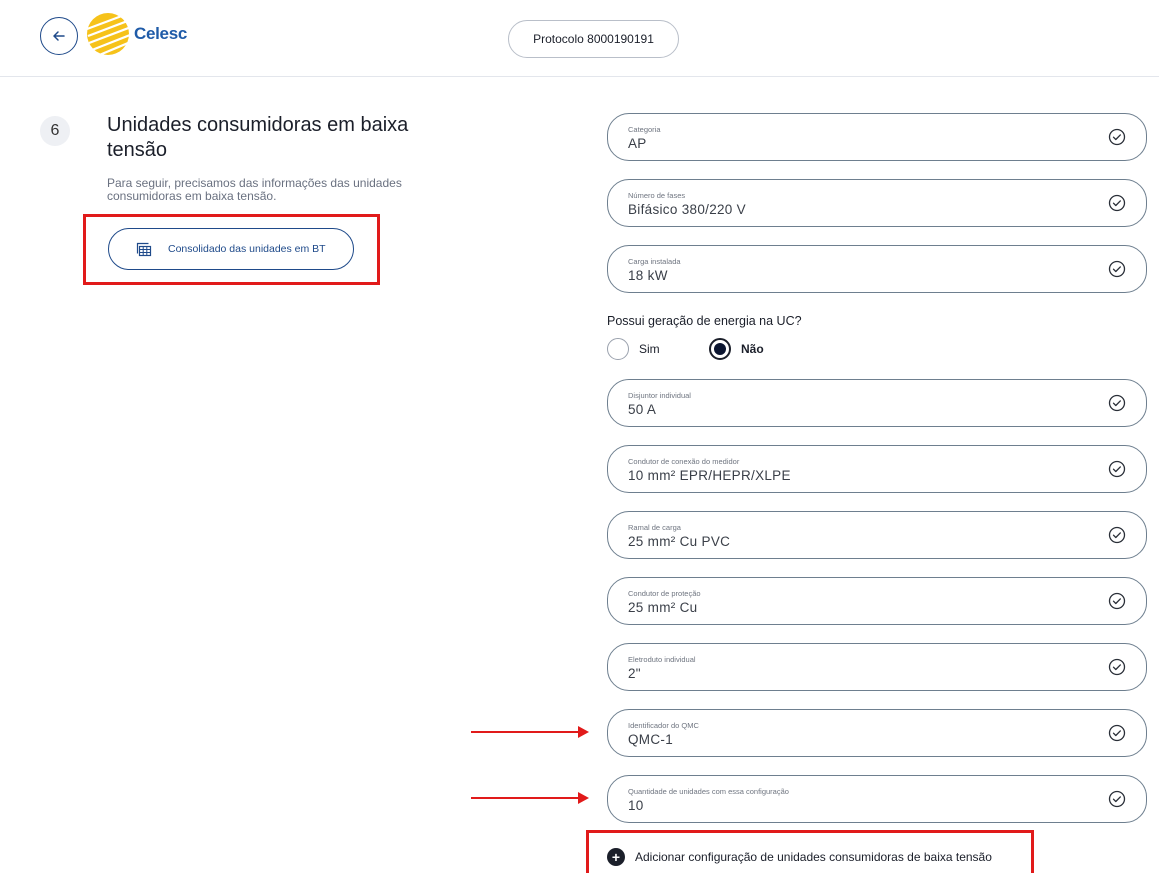 The width and height of the screenshot is (1159, 873). I want to click on field-label: Carga instalada, so click(654, 261).